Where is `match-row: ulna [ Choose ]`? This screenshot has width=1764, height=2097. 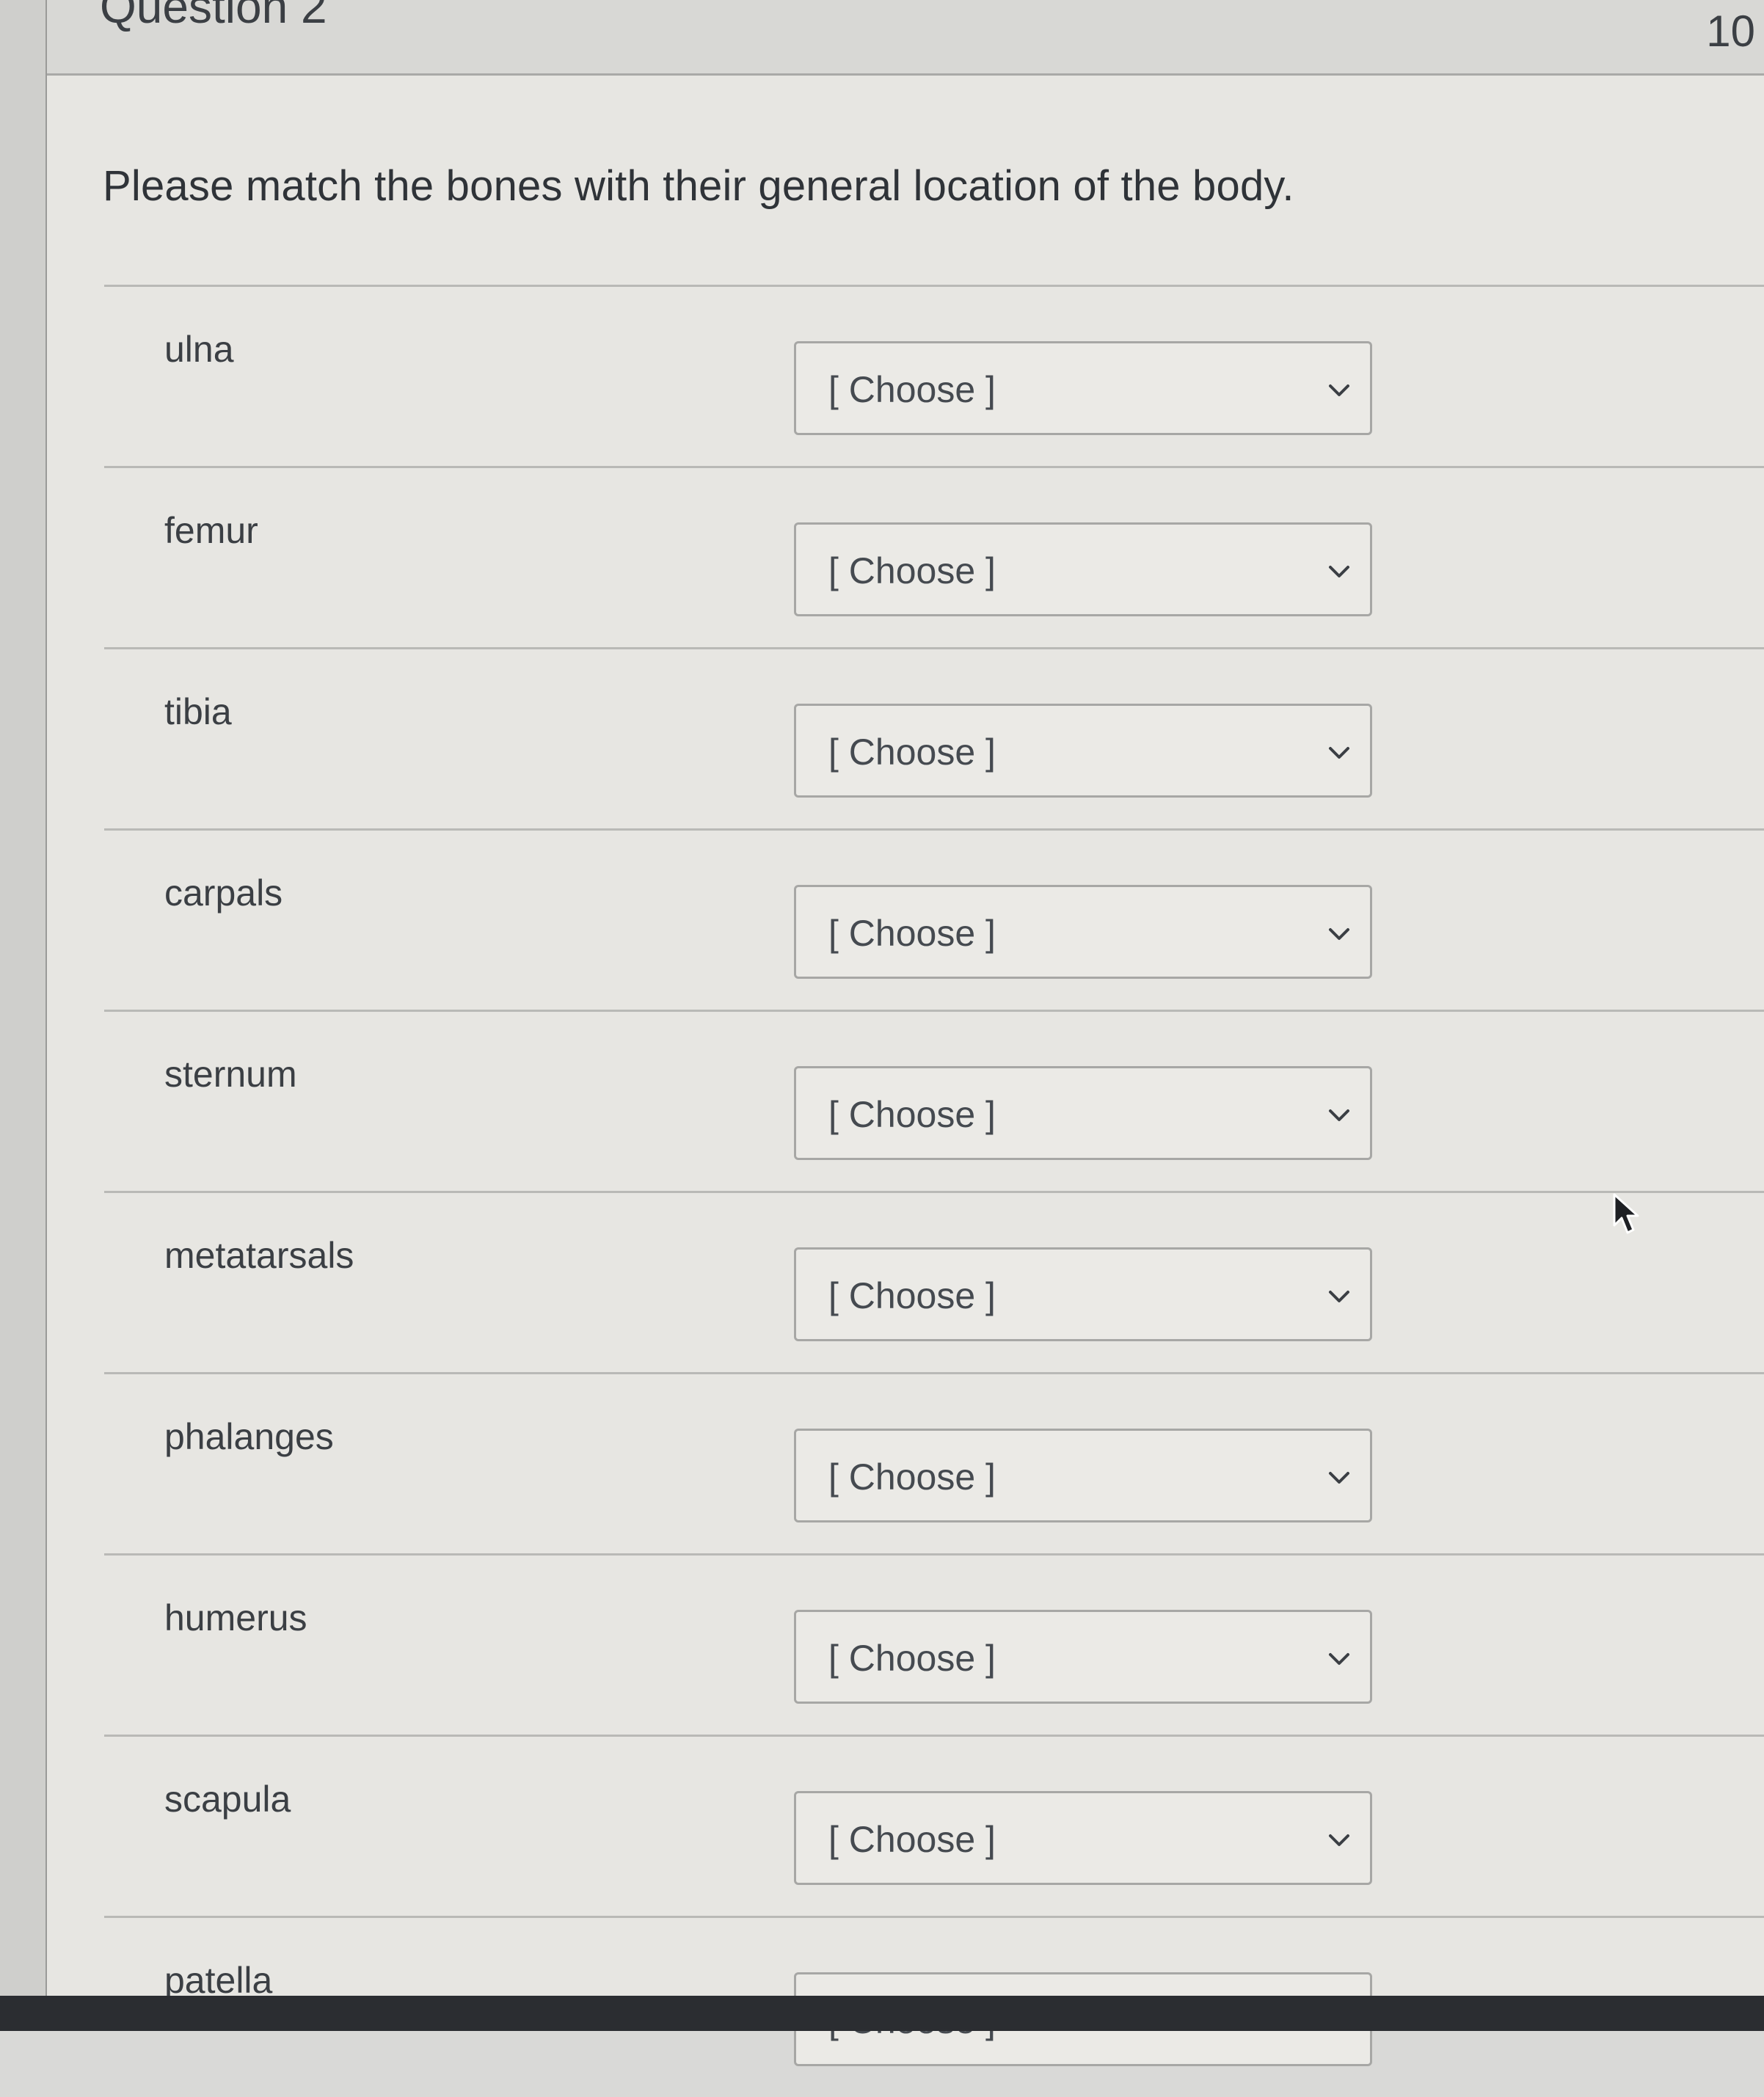
match-row: ulna [ Choose ] is located at coordinates (934, 375).